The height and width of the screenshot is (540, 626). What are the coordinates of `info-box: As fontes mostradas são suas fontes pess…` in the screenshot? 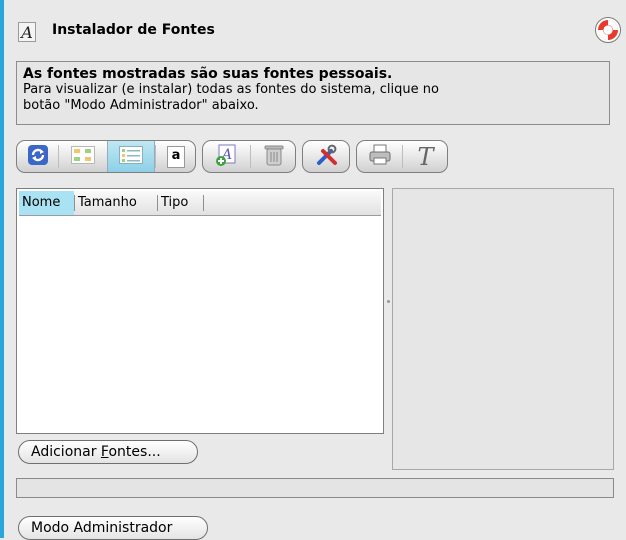 It's located at (313, 93).